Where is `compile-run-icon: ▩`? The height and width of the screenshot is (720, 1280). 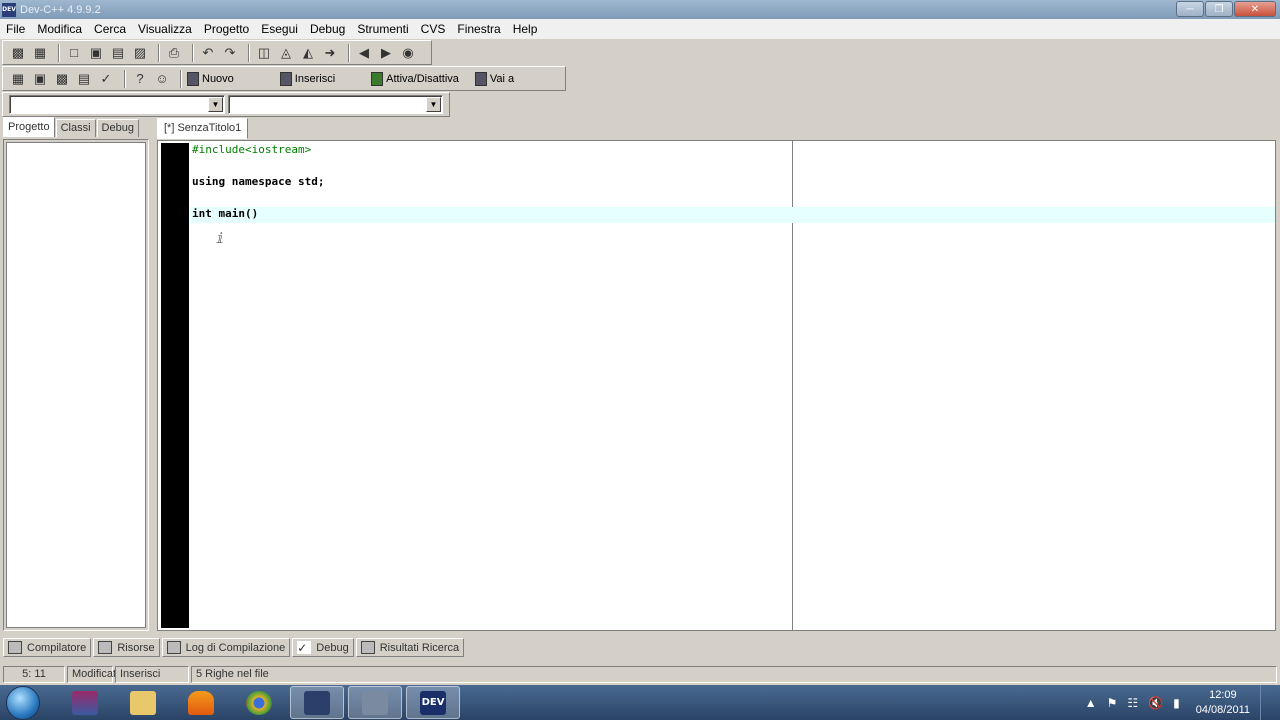 compile-run-icon: ▩ is located at coordinates (62, 79).